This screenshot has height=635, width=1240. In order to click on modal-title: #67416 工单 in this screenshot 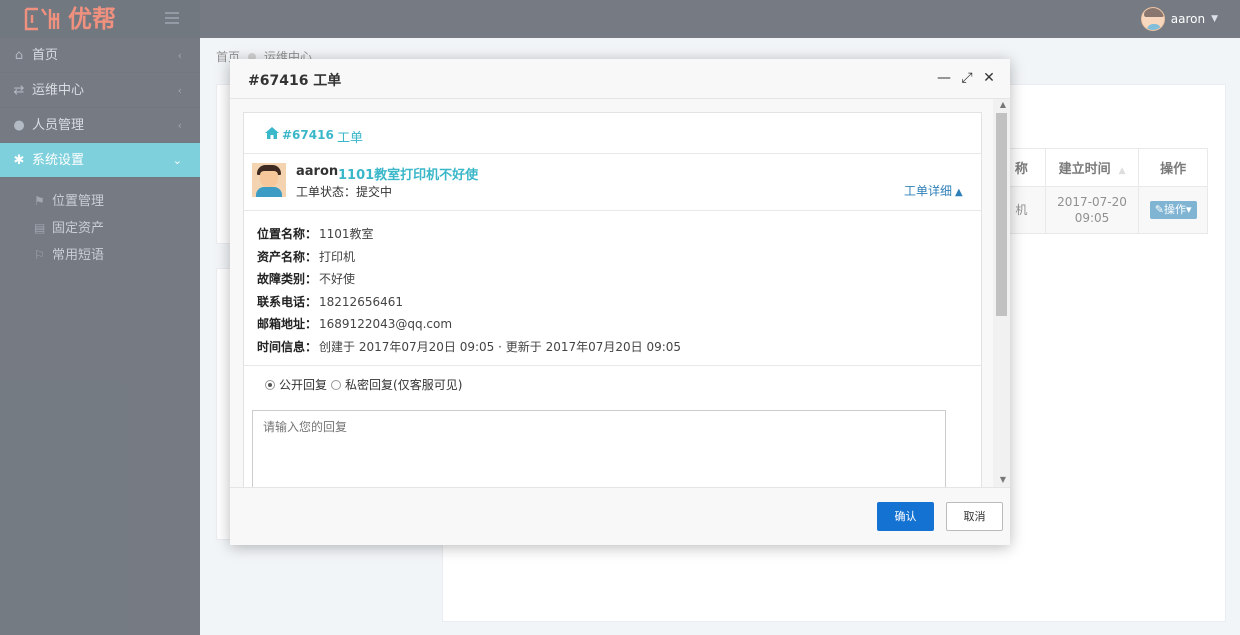, I will do `click(295, 81)`.